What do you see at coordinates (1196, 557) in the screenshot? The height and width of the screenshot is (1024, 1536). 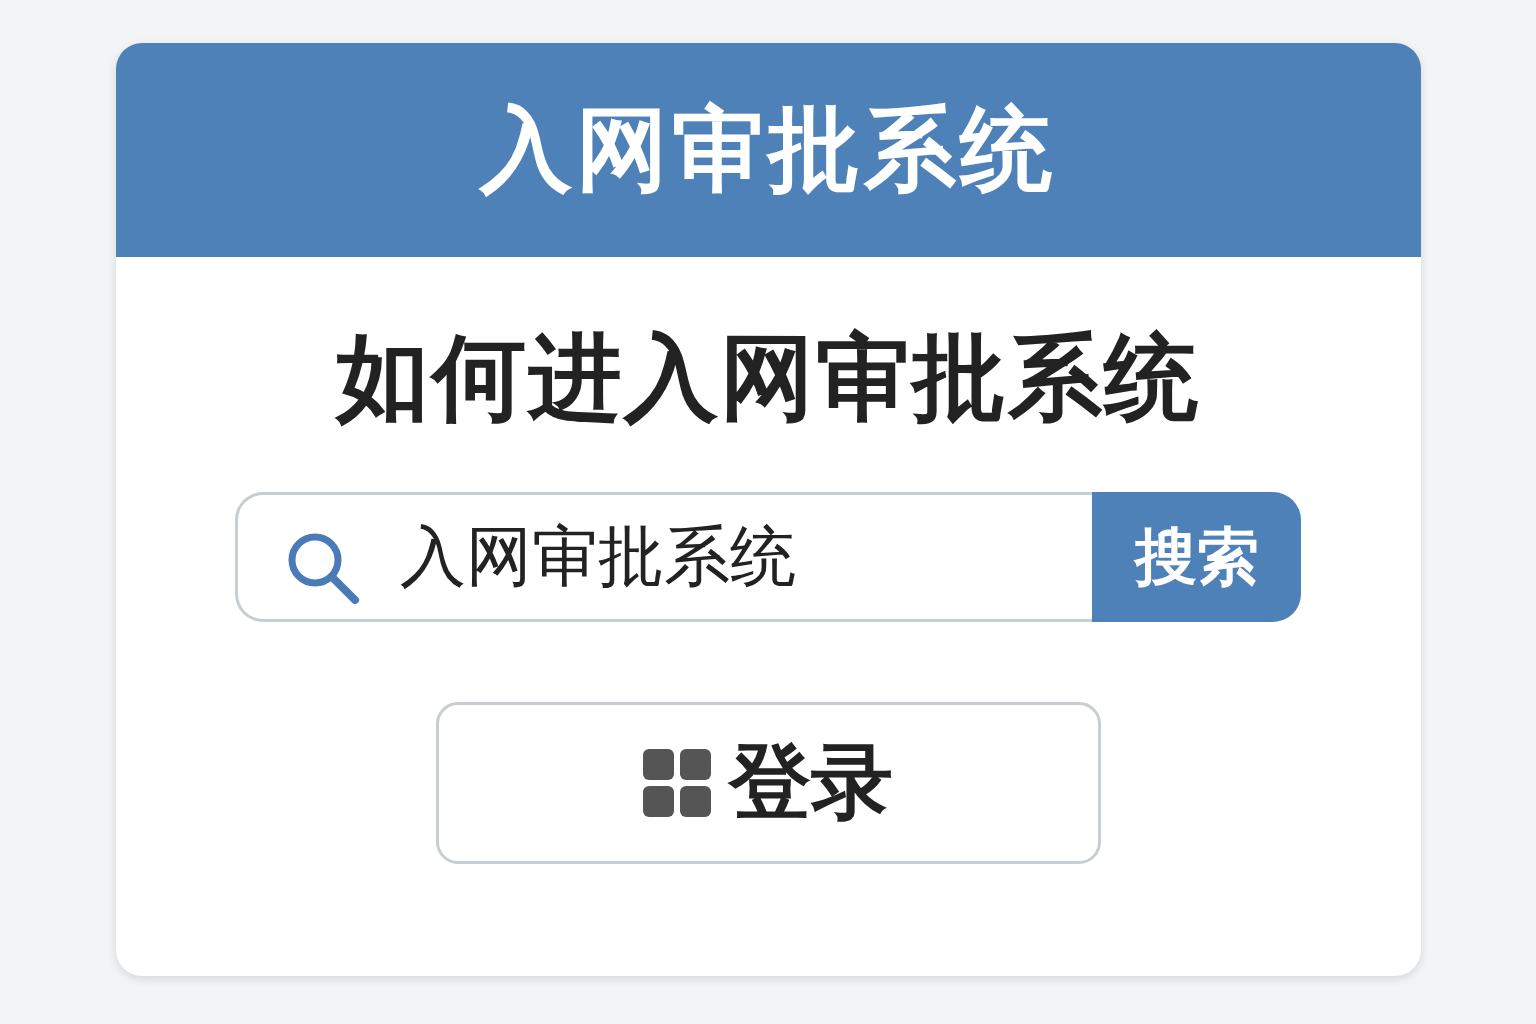 I see `search-button: 搜索` at bounding box center [1196, 557].